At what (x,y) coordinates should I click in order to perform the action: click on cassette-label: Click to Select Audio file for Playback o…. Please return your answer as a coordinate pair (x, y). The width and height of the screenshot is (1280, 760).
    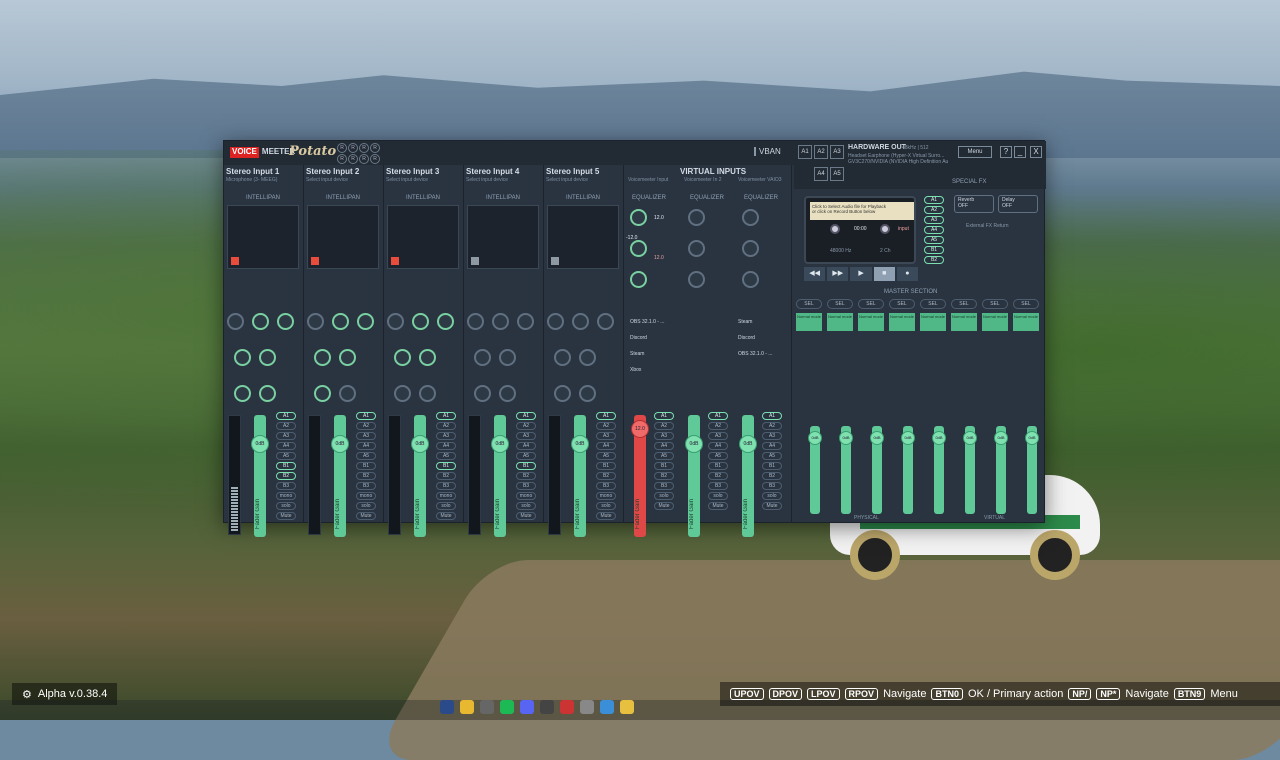
    Looking at the image, I should click on (862, 211).